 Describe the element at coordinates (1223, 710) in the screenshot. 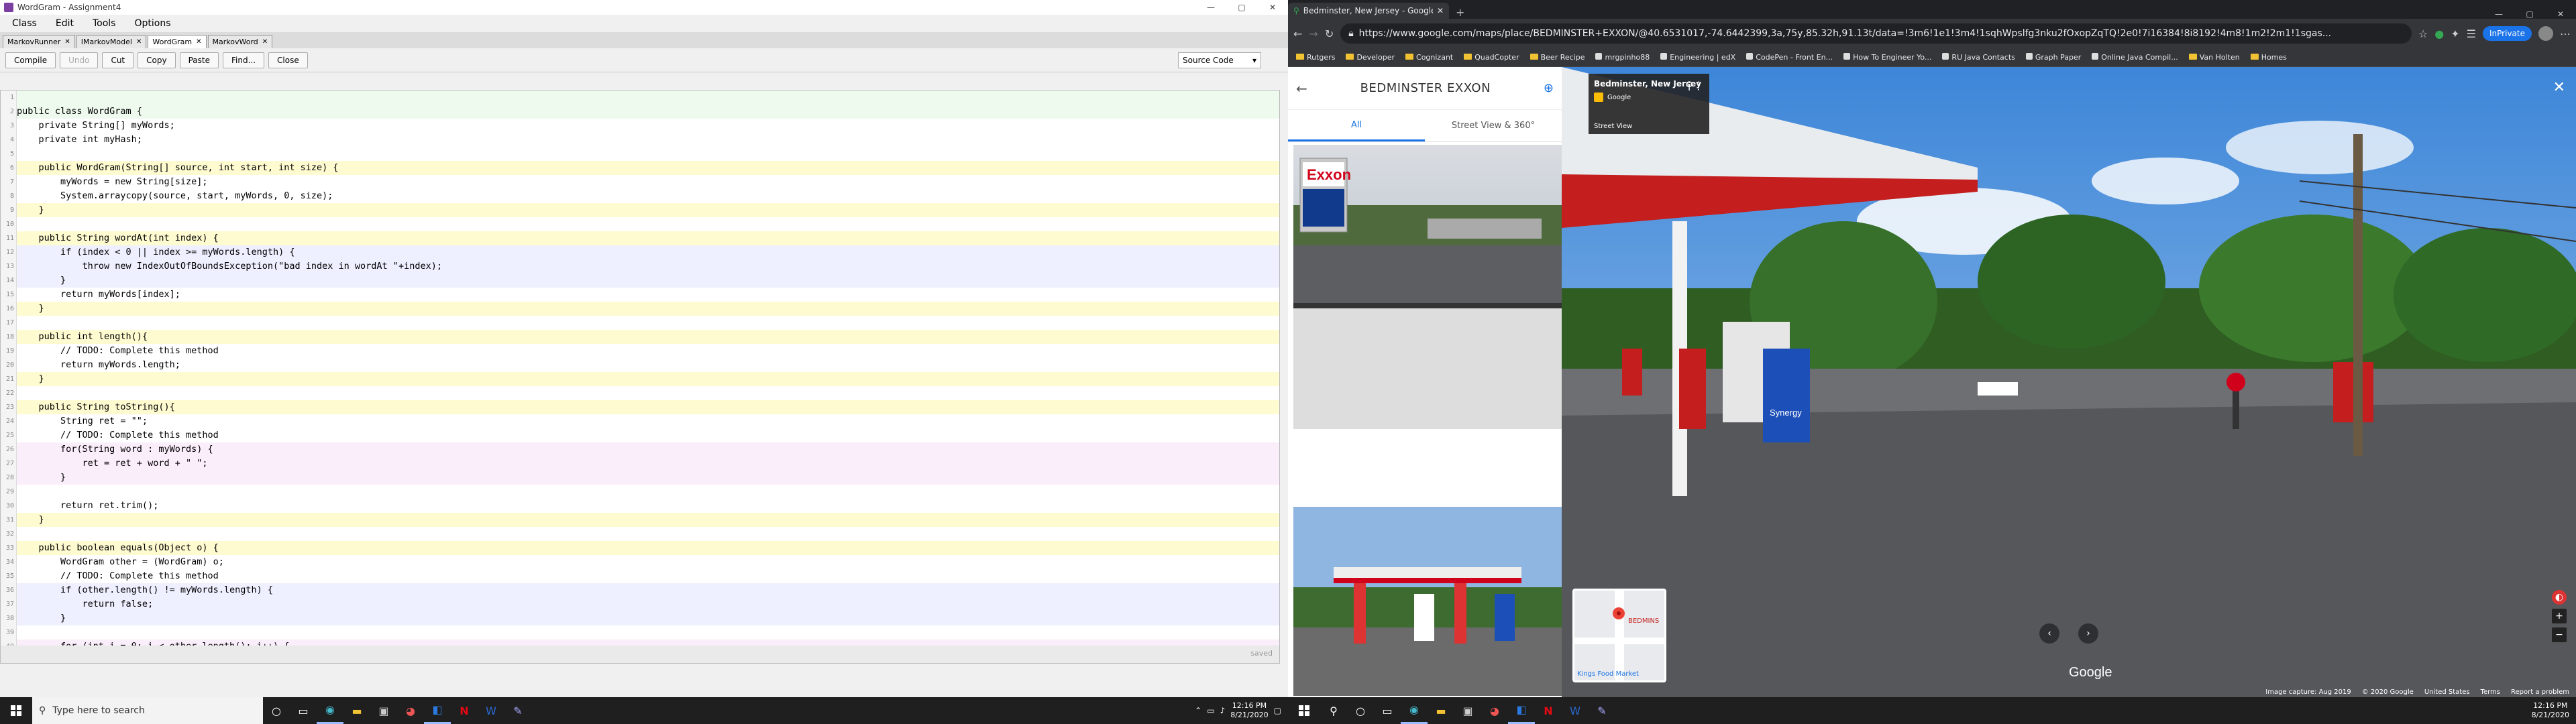

I see `volume-icon: ♪` at that location.